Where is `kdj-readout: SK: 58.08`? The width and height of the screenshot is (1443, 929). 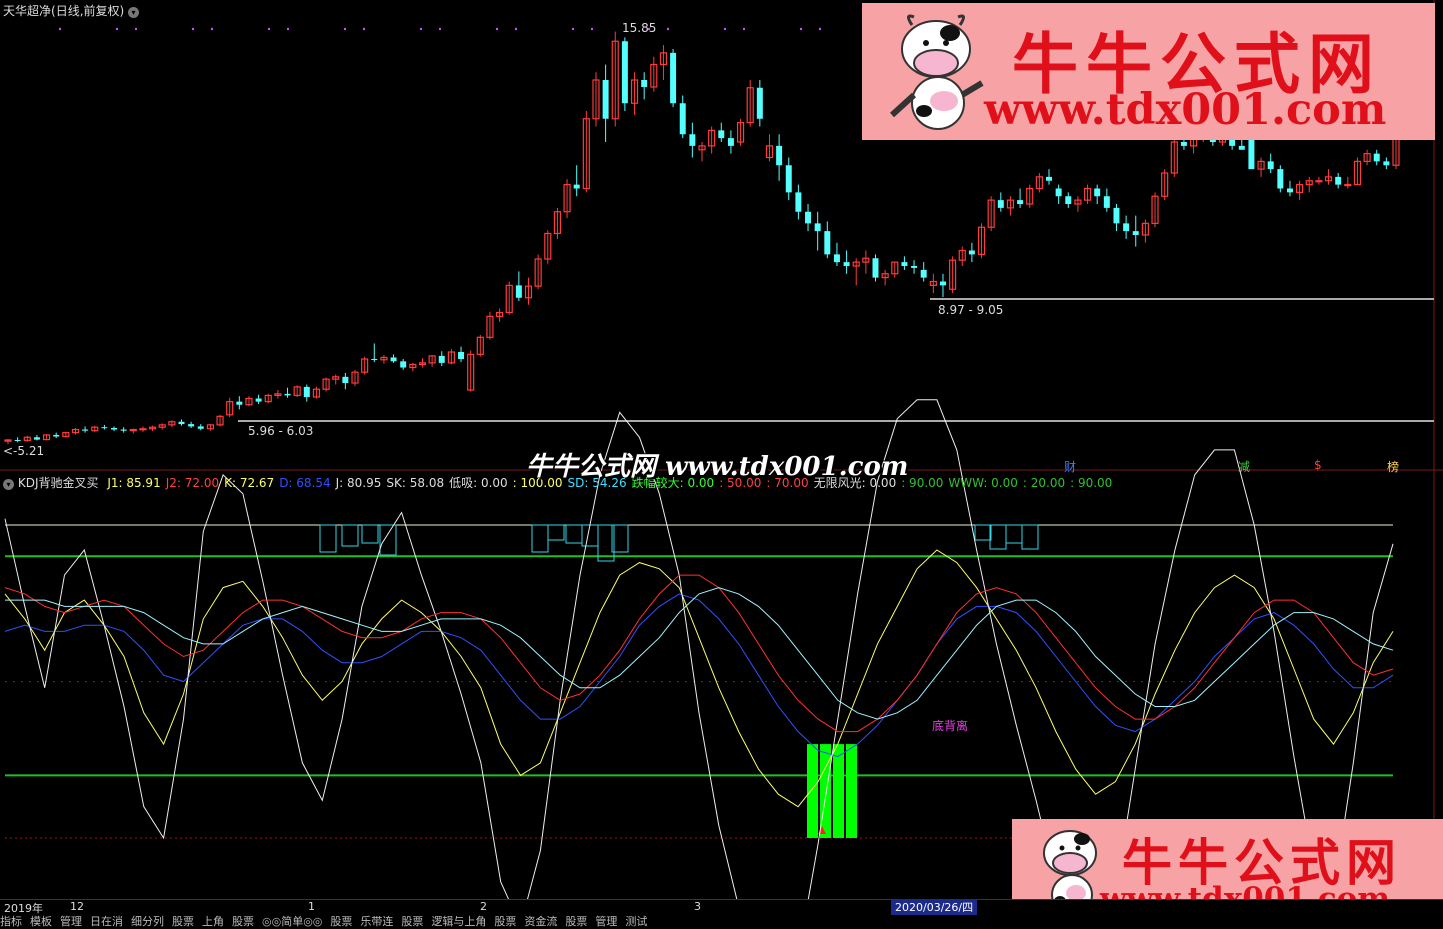 kdj-readout: SK: 58.08 is located at coordinates (415, 483).